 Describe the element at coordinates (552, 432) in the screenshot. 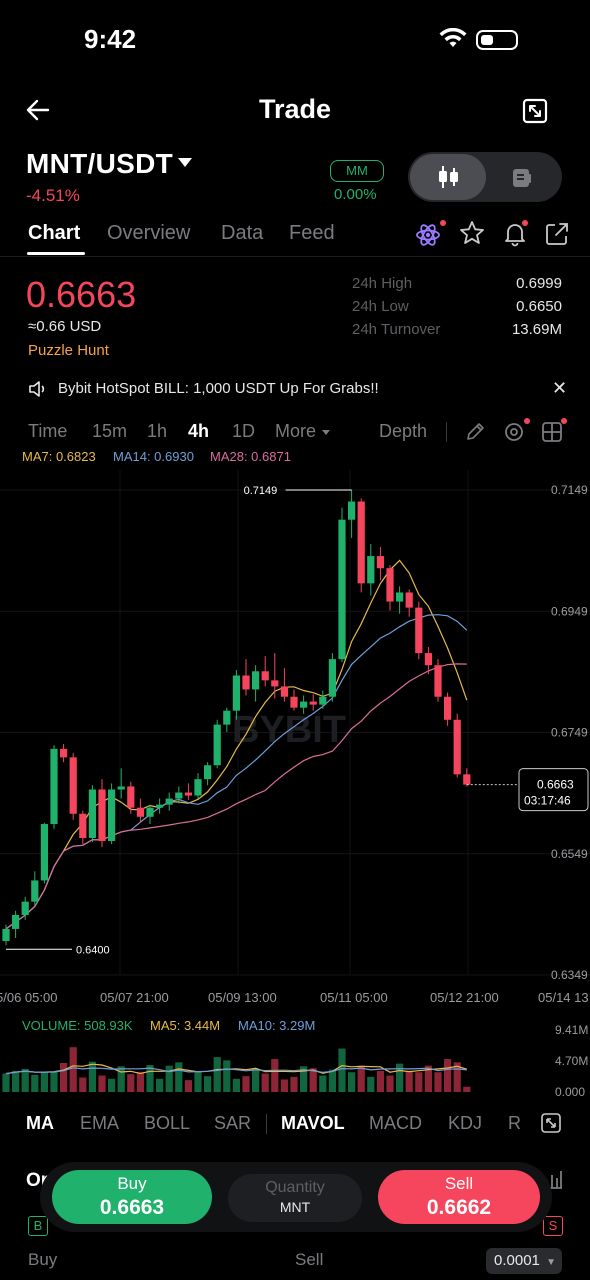

I see `layout-grid-icon` at that location.